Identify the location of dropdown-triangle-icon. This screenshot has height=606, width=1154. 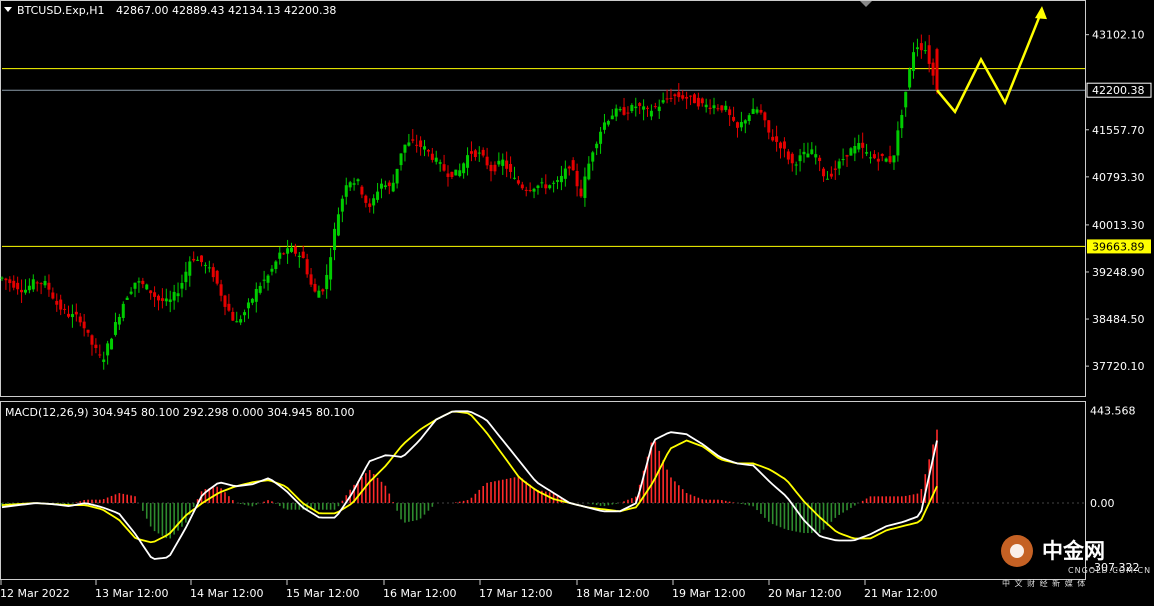
(8, 9).